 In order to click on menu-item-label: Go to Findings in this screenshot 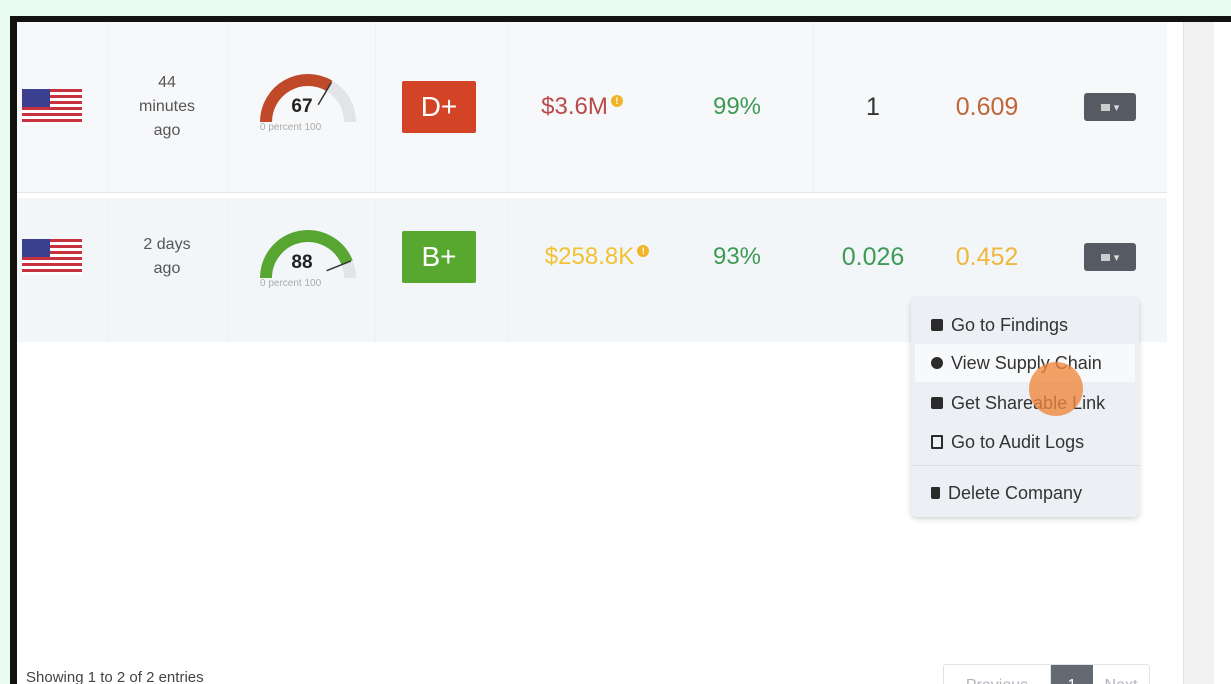, I will do `click(1010, 324)`.